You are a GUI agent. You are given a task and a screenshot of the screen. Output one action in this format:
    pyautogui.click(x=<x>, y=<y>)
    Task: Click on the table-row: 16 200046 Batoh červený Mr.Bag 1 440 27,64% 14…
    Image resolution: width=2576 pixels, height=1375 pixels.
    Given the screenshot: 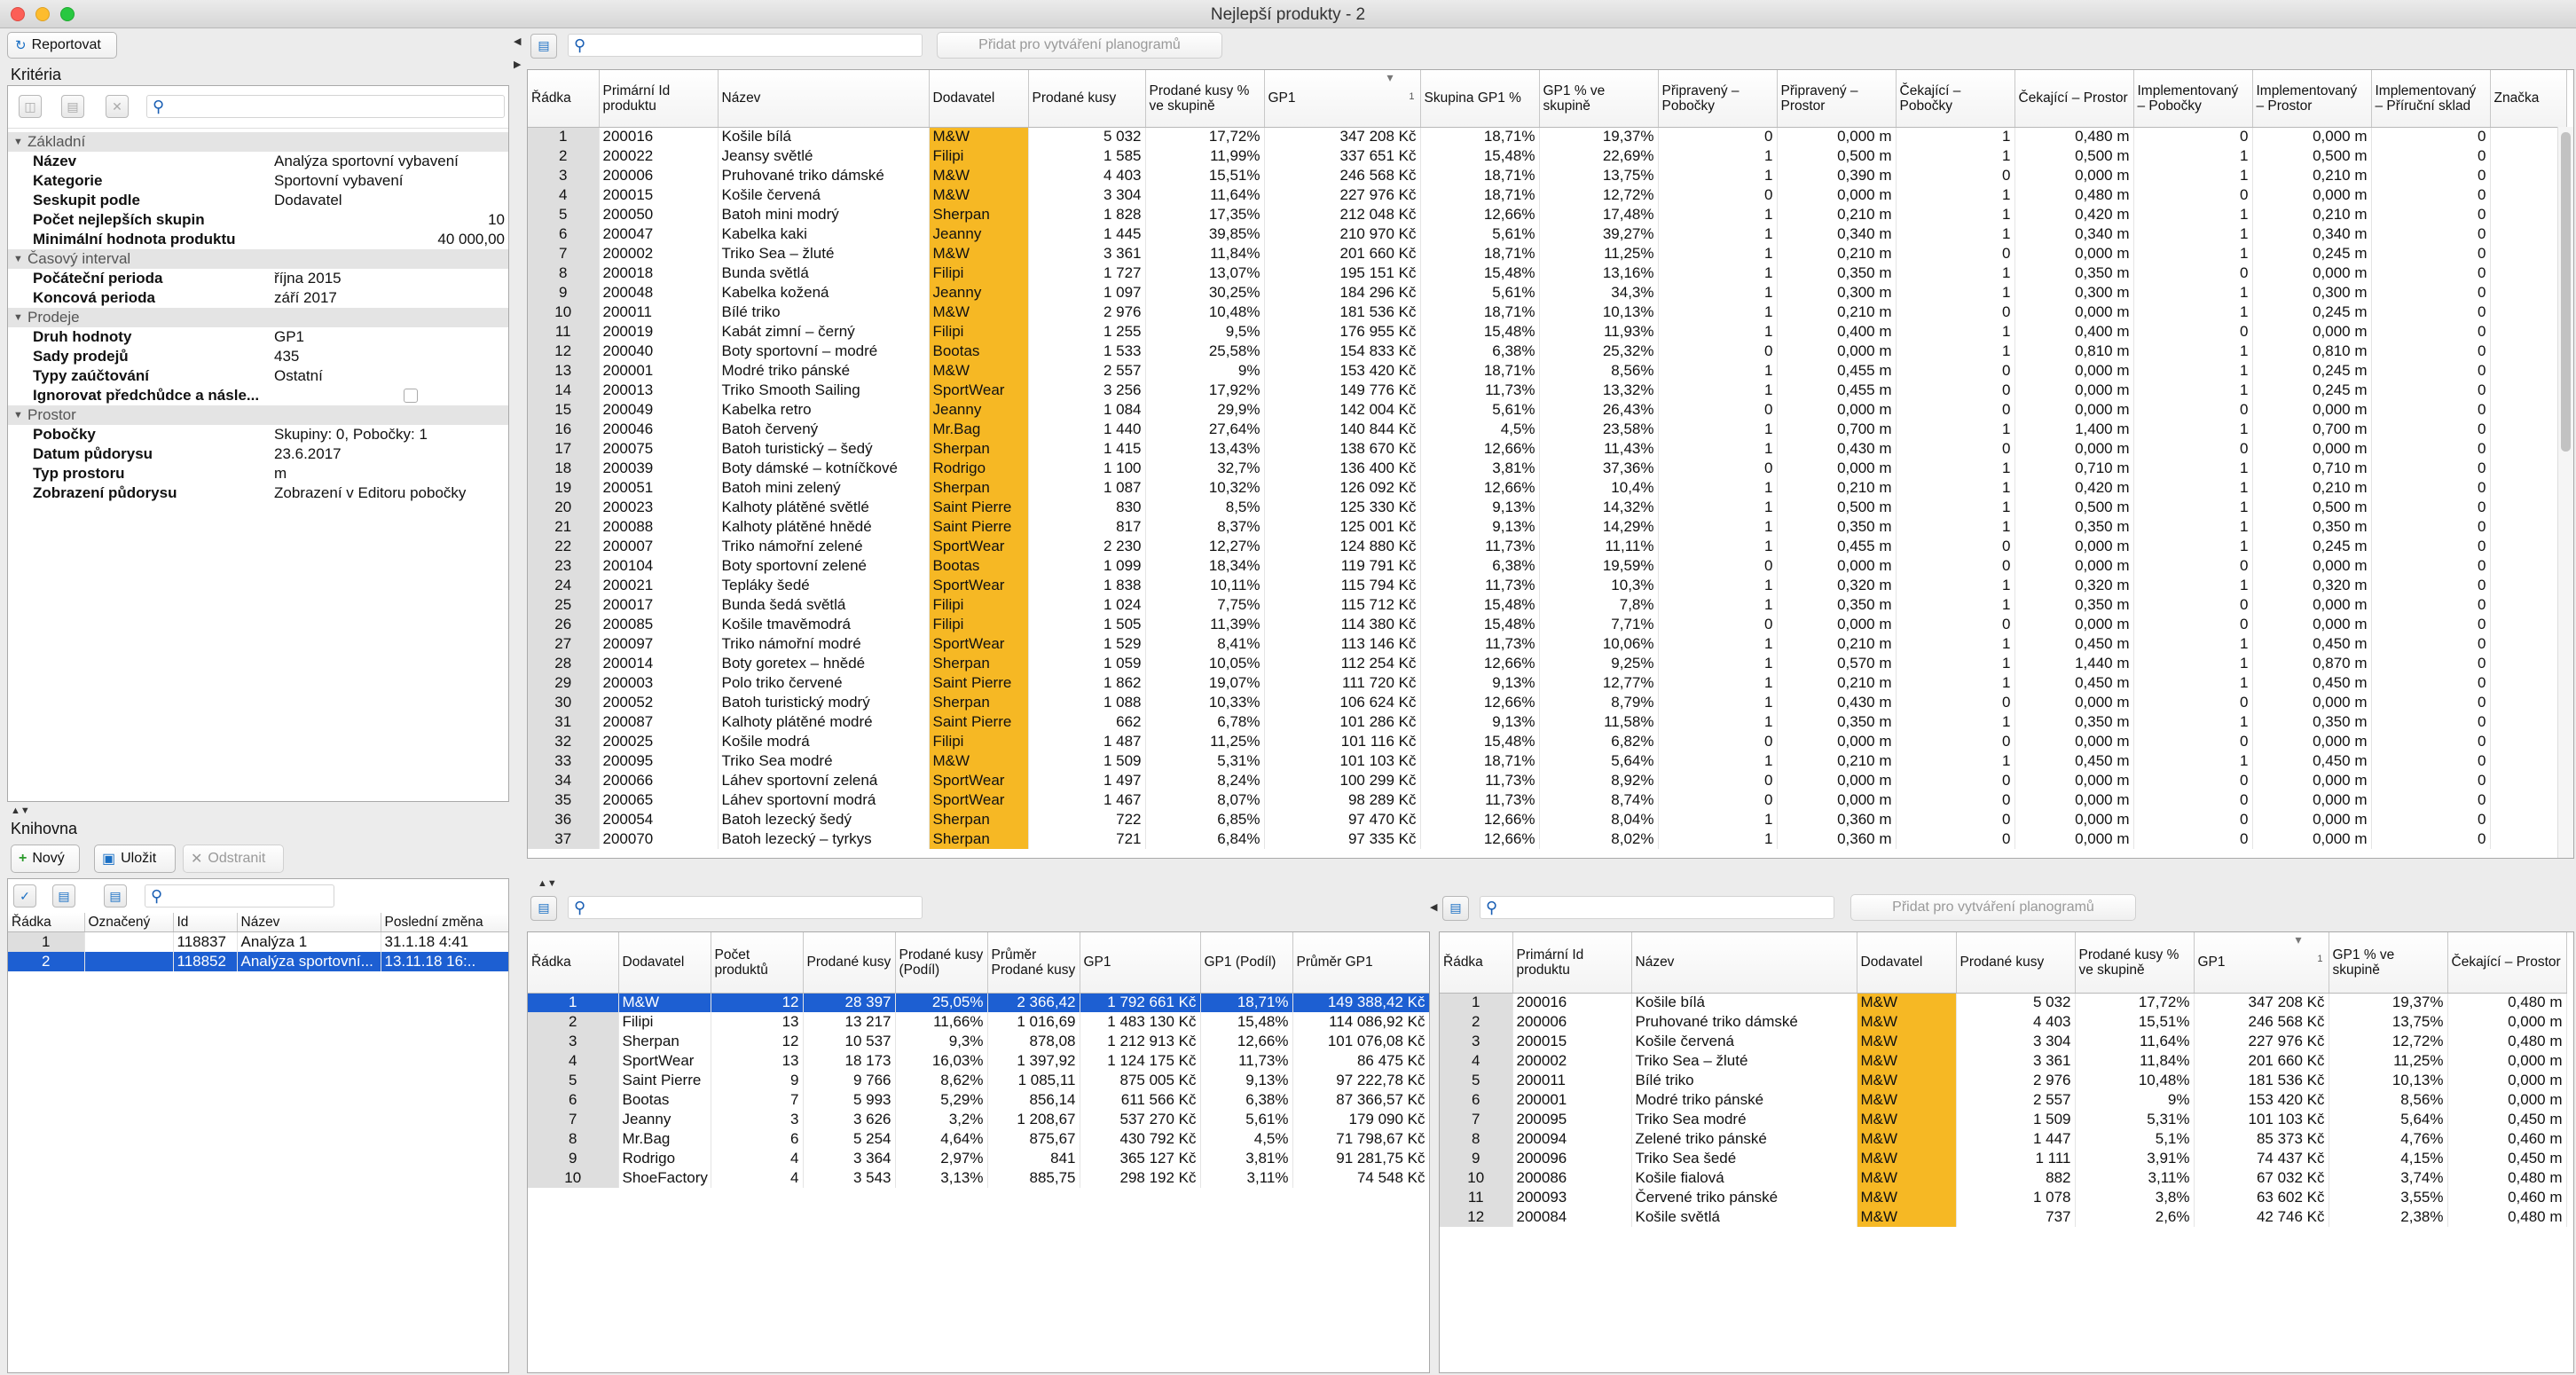 What is the action you would take?
    pyautogui.click(x=1547, y=429)
    